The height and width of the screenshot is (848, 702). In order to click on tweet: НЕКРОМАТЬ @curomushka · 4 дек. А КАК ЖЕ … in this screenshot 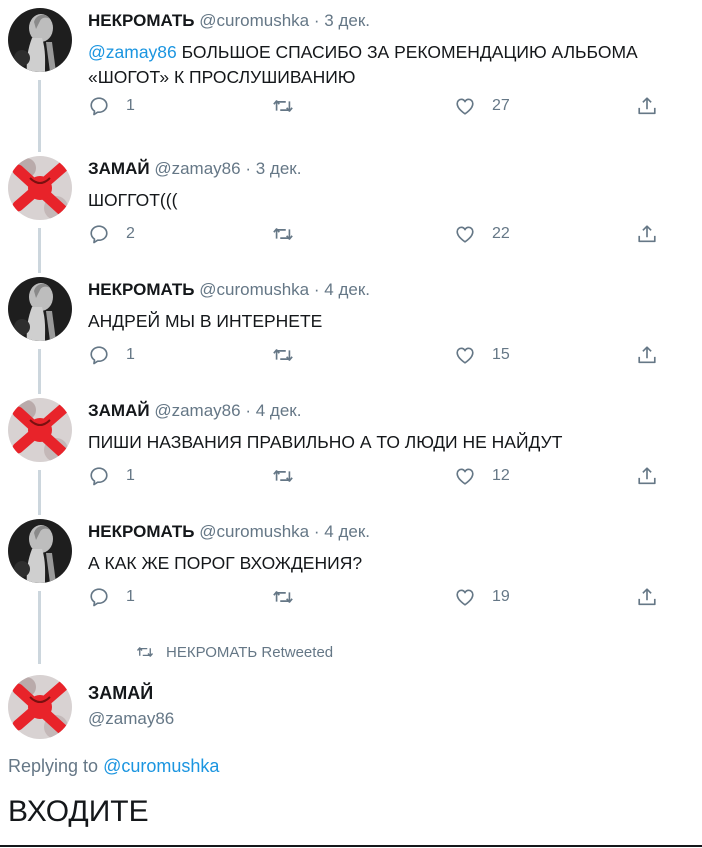, I will do `click(351, 571)`.